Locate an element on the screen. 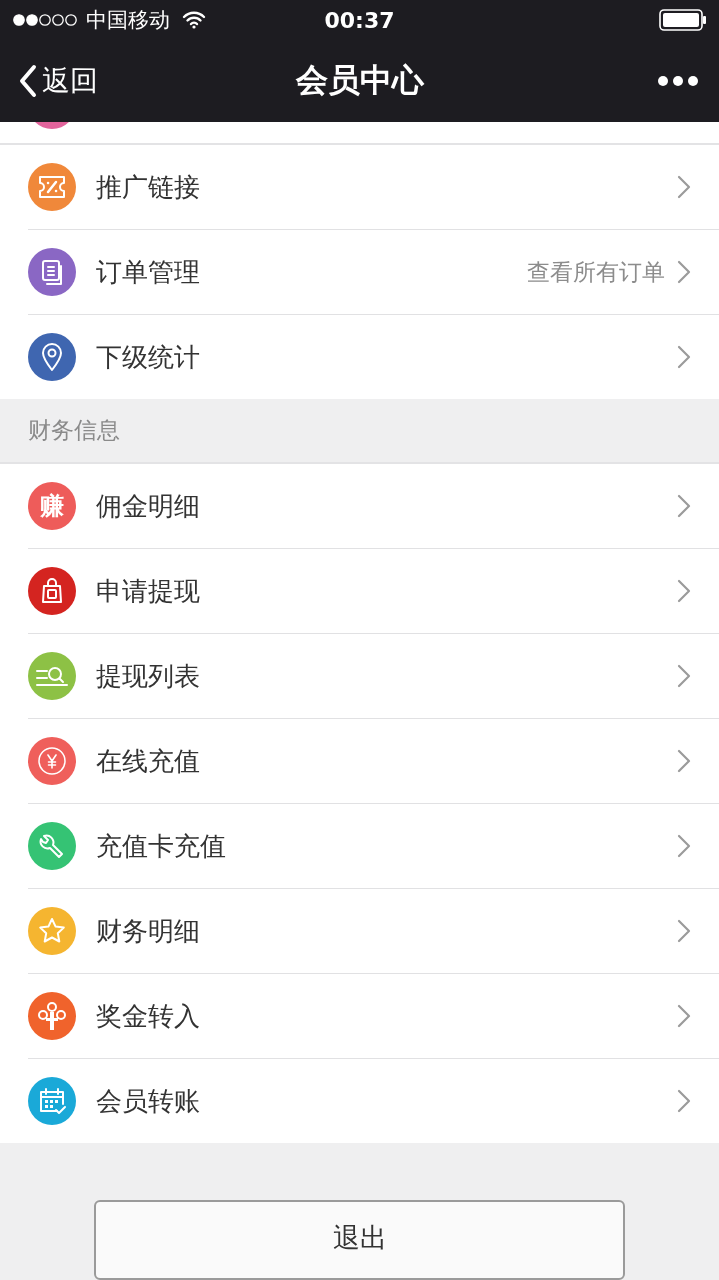 The width and height of the screenshot is (719, 1280). menu-item-label: 订单管理 is located at coordinates (148, 272).